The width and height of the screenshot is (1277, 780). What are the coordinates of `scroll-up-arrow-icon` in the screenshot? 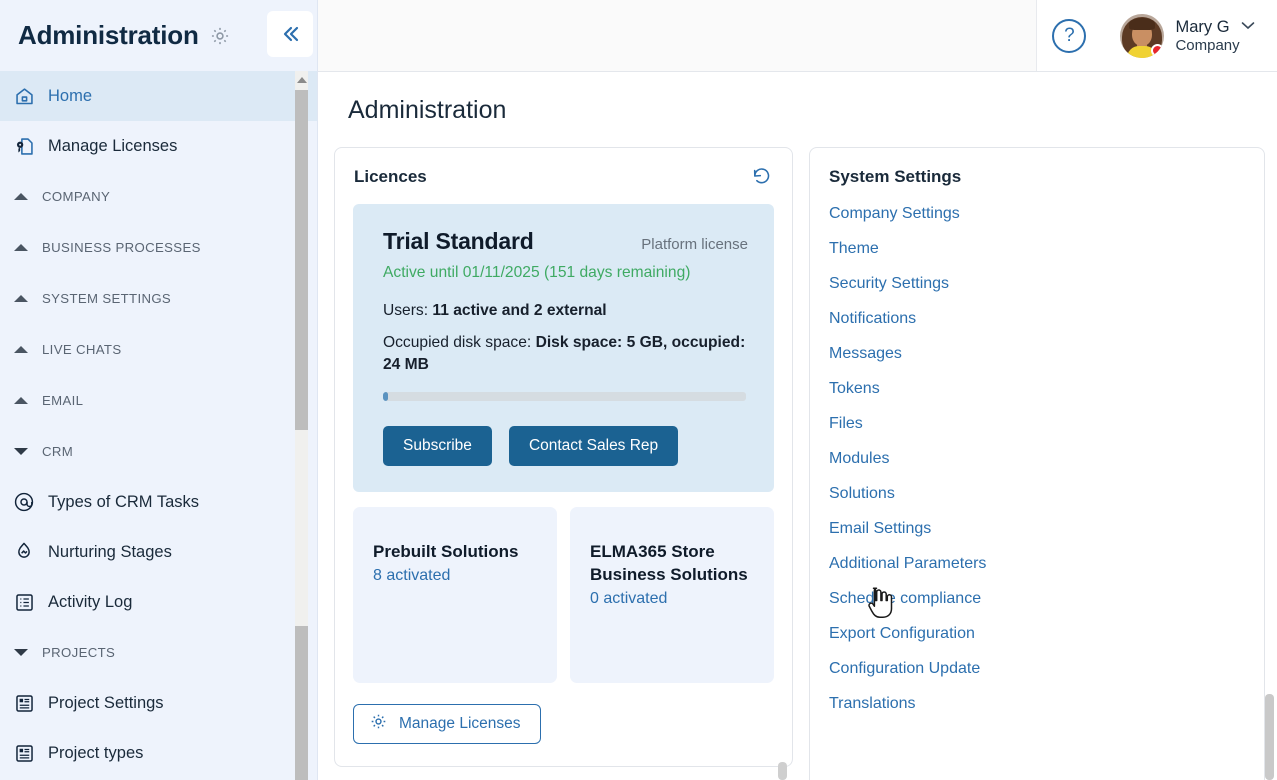 It's located at (301, 80).